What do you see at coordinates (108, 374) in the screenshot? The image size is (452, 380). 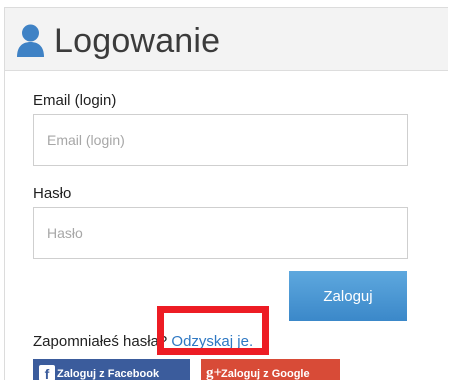 I see `facebook-login-label: Zaloguj z Facebook` at bounding box center [108, 374].